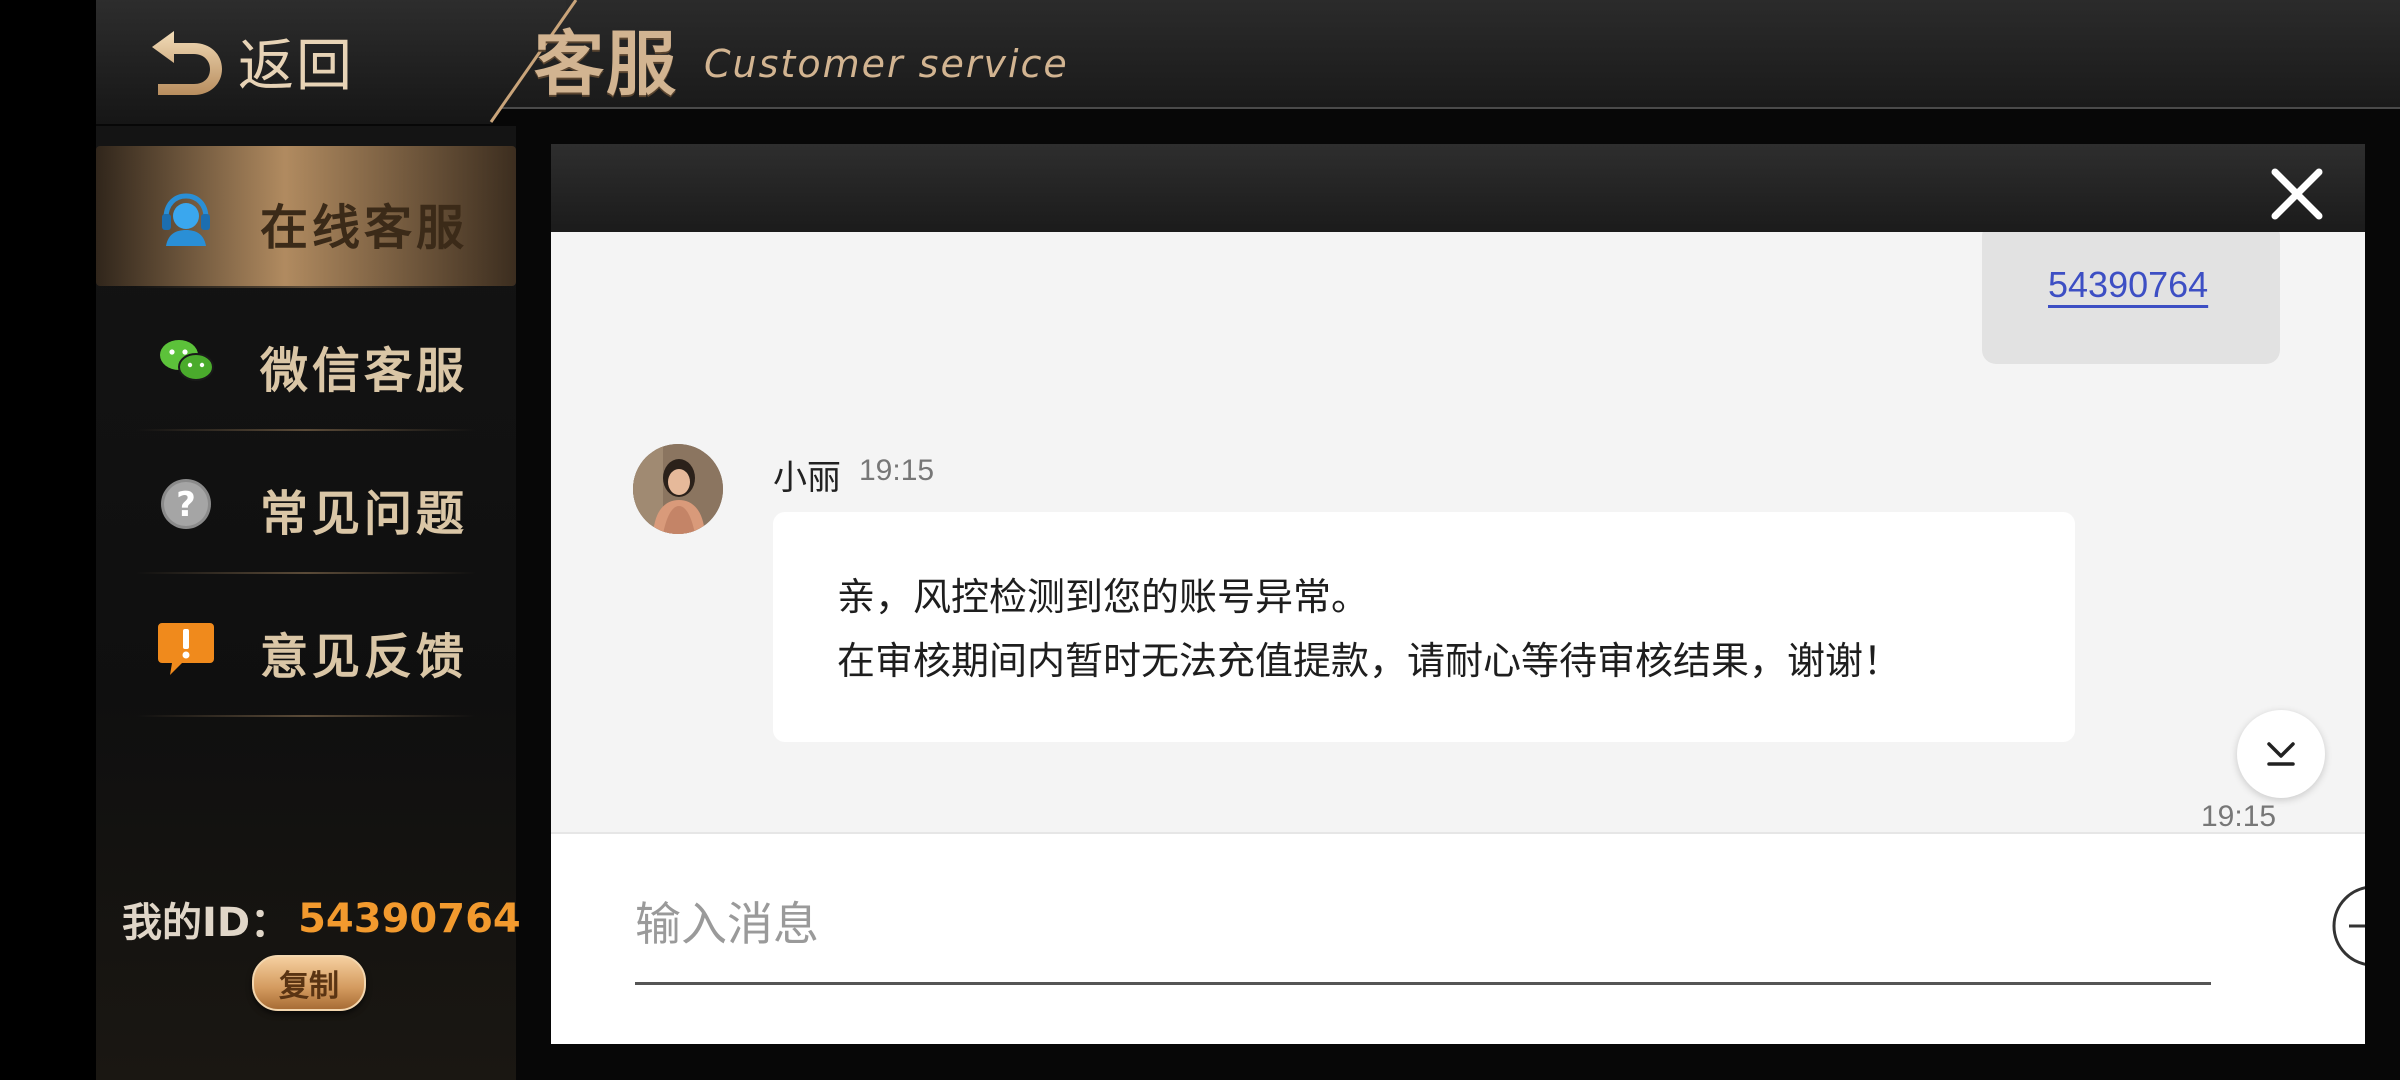 This screenshot has width=2400, height=1080. Describe the element at coordinates (807, 478) in the screenshot. I see `agent-name: 小丽` at that location.